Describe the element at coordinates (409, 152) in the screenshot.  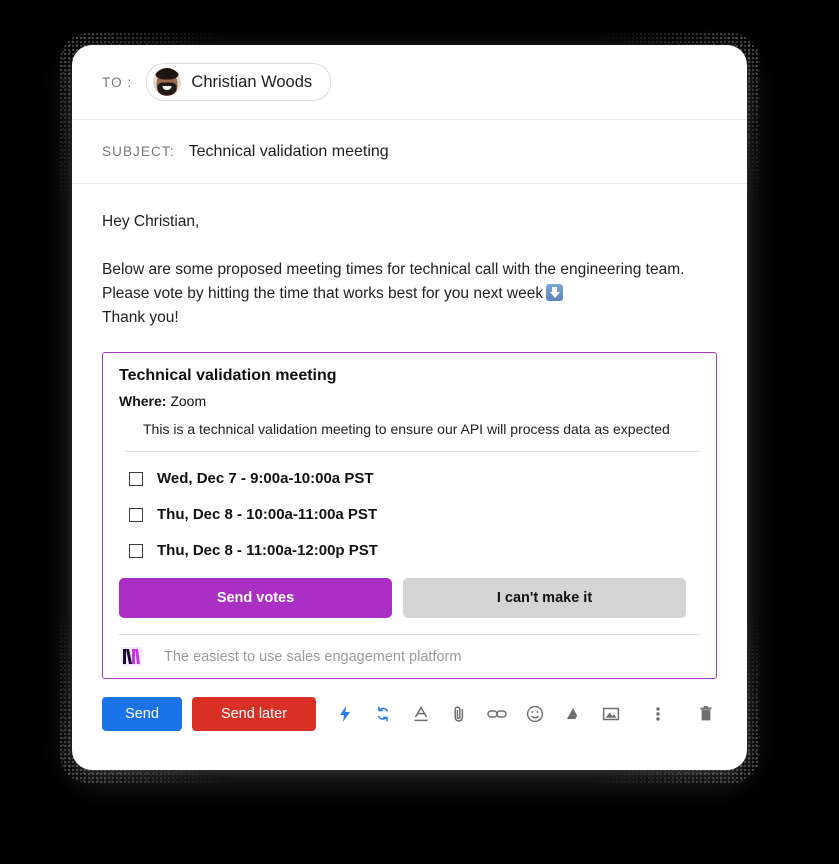
I see `subject-field-row: SUBJECT: Technical validation meeting` at that location.